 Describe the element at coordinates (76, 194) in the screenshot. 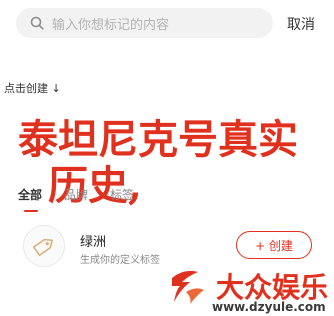

I see `tab-brand: 品牌` at that location.